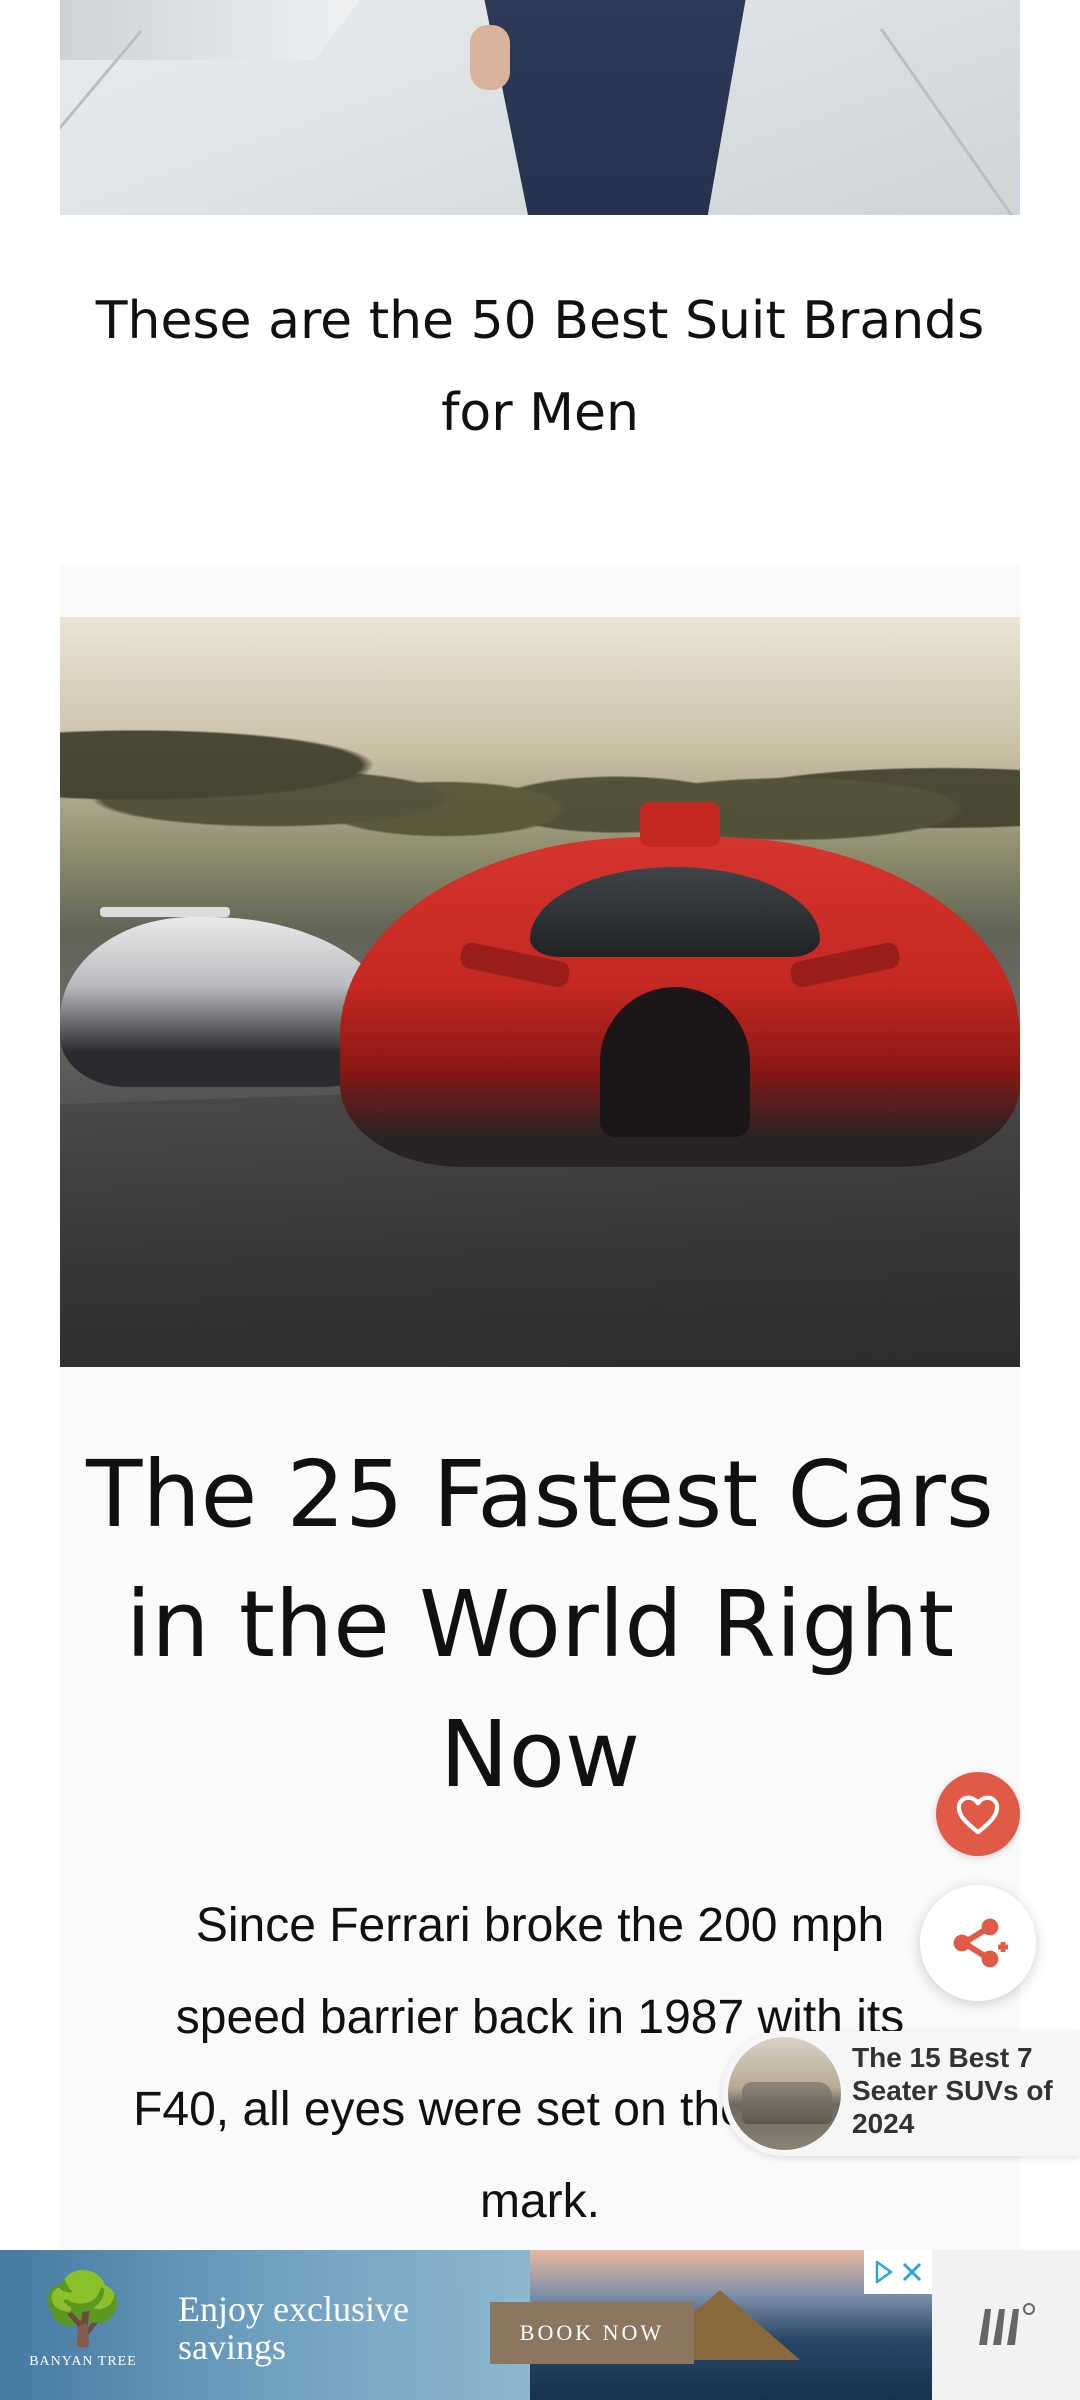 Image resolution: width=1080 pixels, height=2400 pixels. I want to click on ad-tagline: Enjoy exclusive savings, so click(293, 2328).